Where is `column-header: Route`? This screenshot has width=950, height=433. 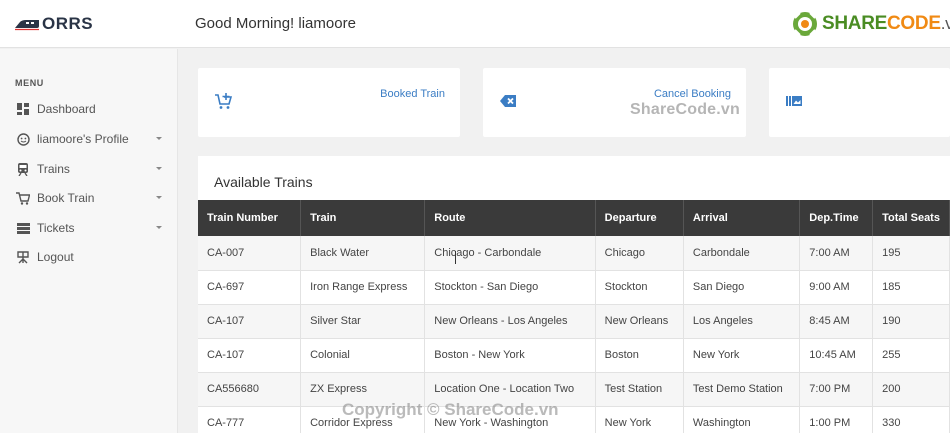
column-header: Route is located at coordinates (510, 218).